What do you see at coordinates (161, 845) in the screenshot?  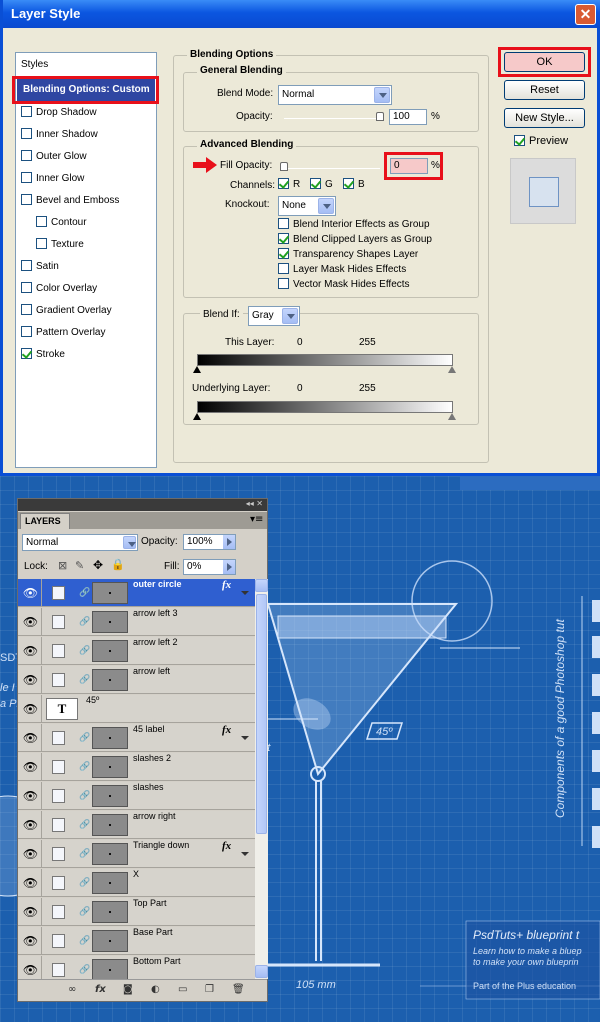 I see `layer-name: Triangle down` at bounding box center [161, 845].